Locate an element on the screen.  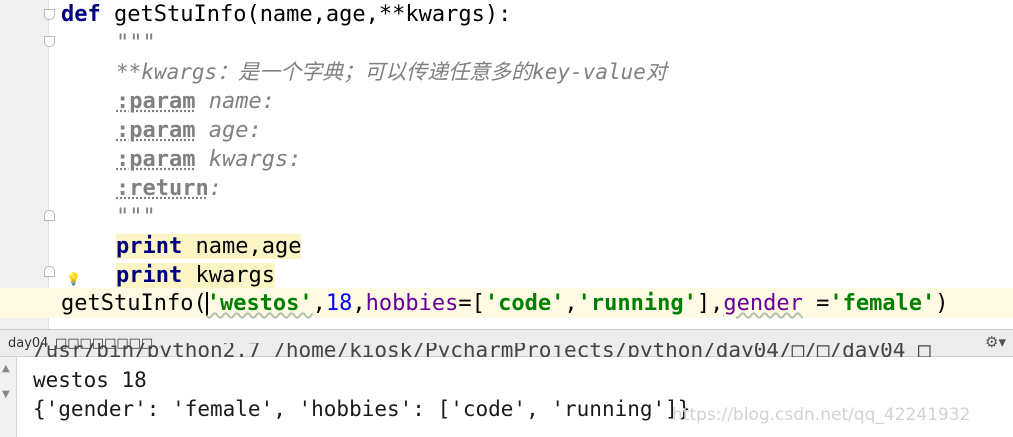
print-args: name,age is located at coordinates (242, 246).